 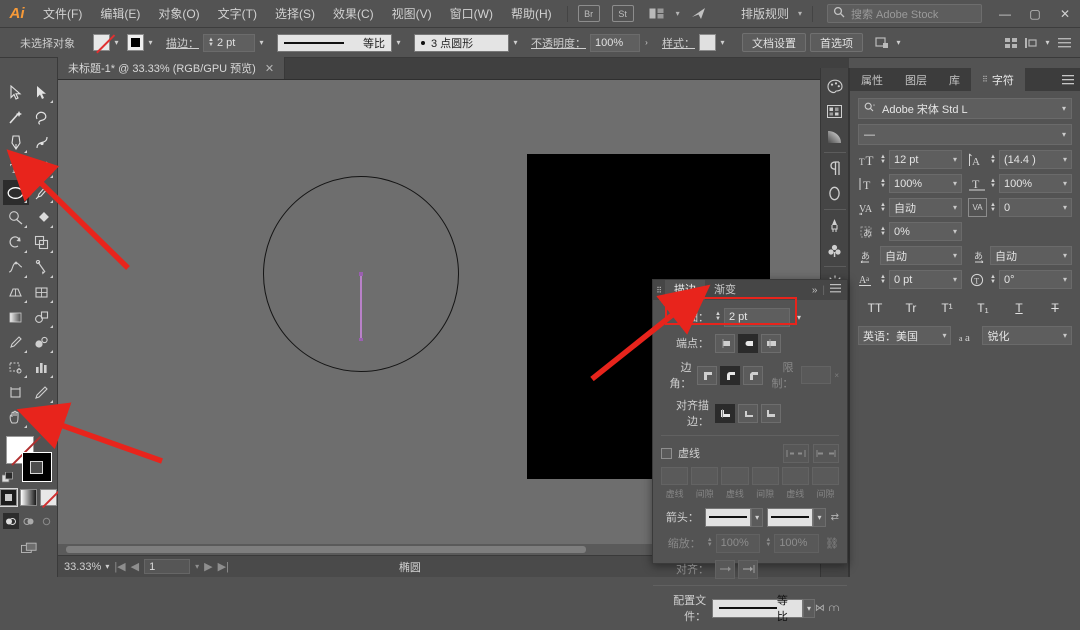 What do you see at coordinates (167, 566) in the screenshot?
I see `artboard-number-field: 1` at bounding box center [167, 566].